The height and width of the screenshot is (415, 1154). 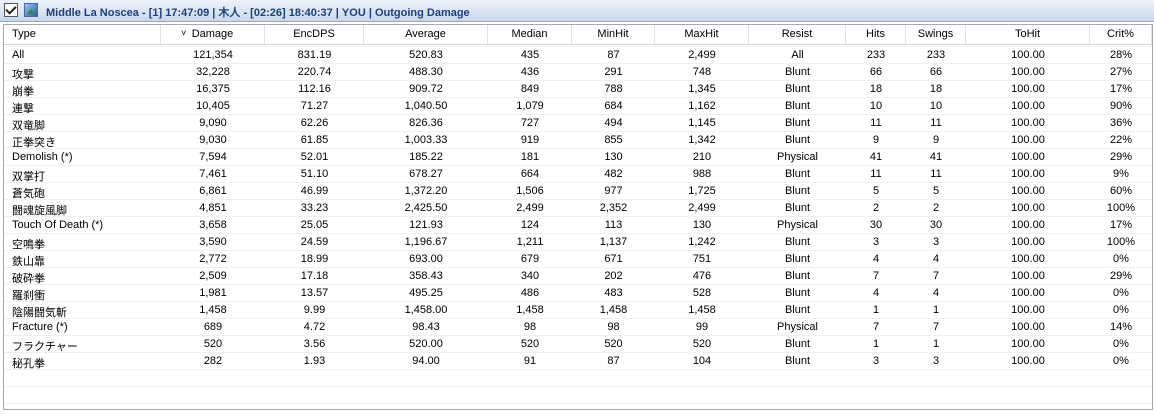 I want to click on cell-median: 2,499, so click(x=530, y=208).